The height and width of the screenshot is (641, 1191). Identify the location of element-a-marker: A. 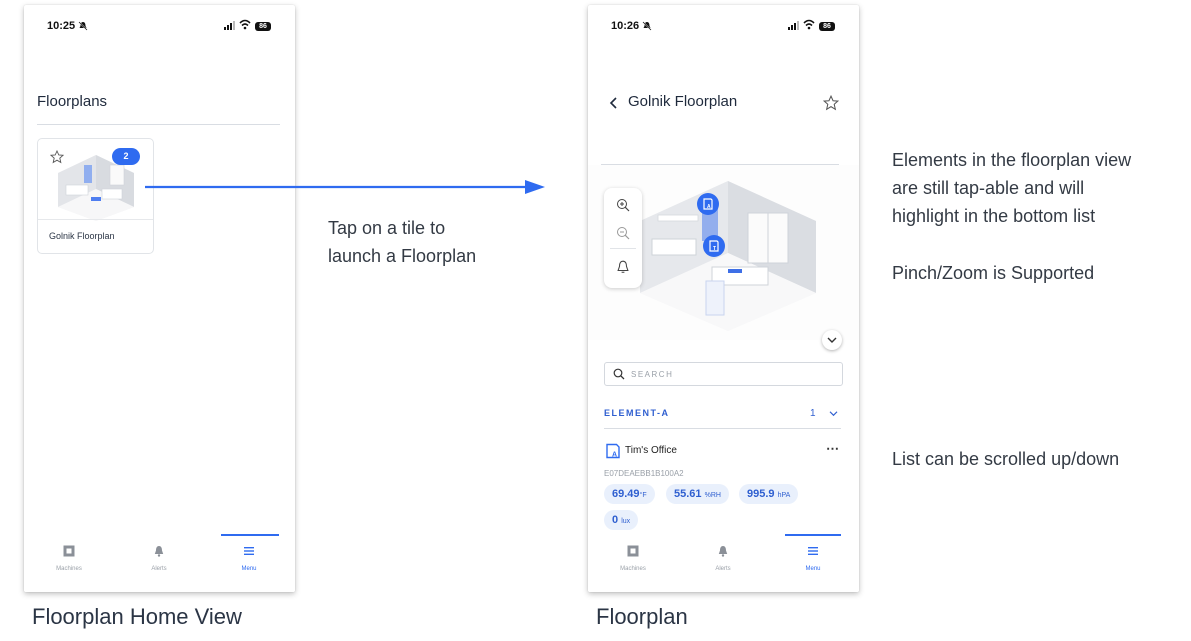
(708, 204).